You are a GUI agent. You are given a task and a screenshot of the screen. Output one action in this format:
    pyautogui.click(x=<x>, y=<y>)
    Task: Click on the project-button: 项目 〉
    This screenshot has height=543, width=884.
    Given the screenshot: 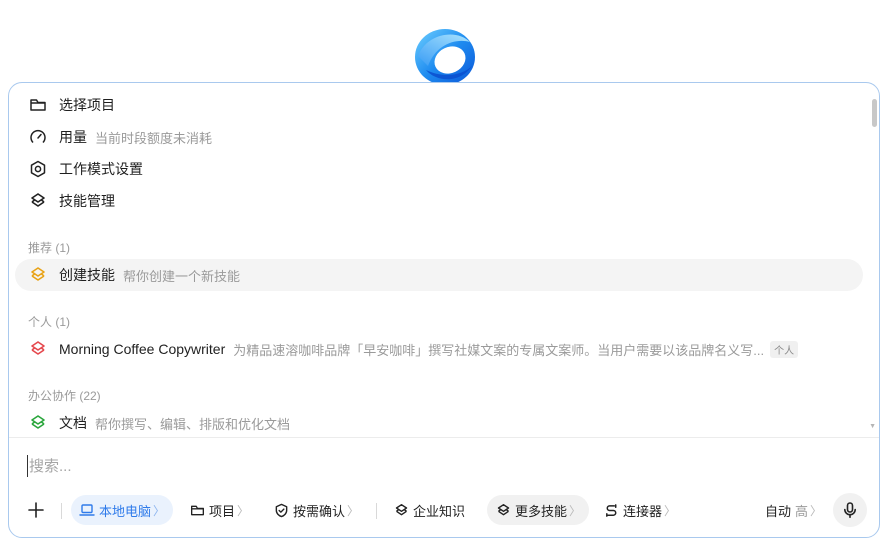 What is the action you would take?
    pyautogui.click(x=219, y=510)
    